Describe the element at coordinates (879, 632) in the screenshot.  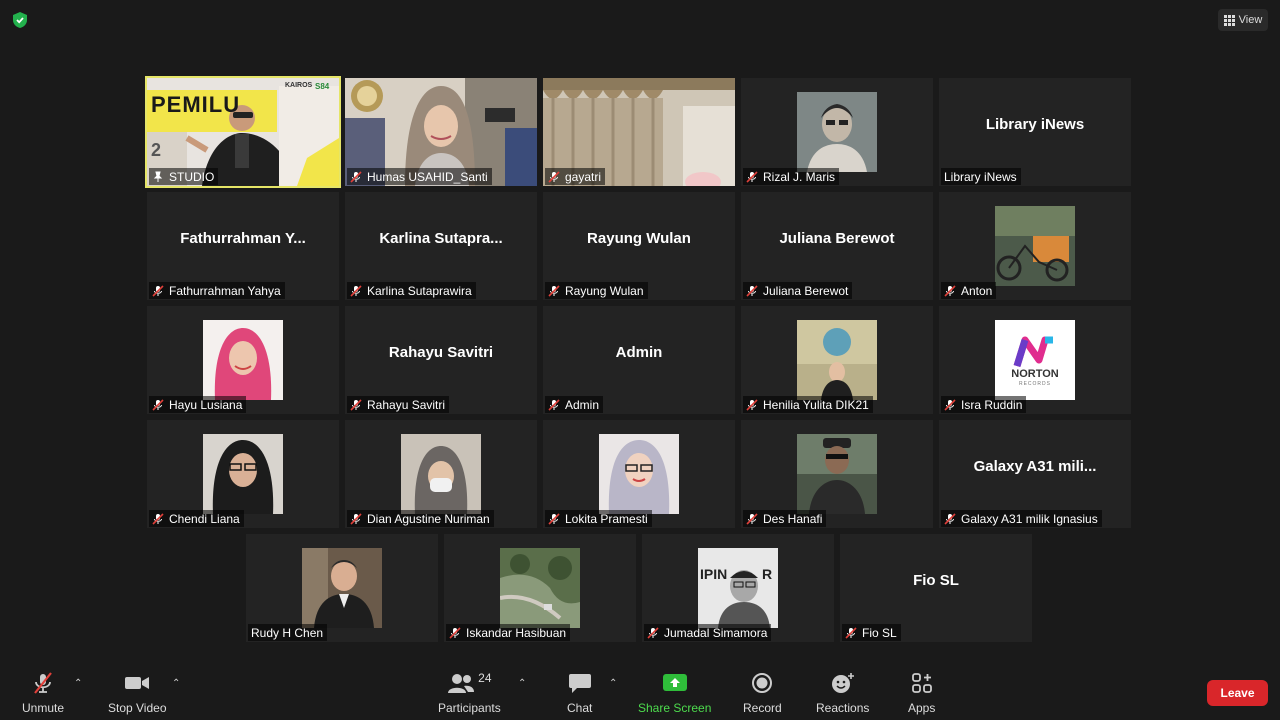
I see `participant-name: Fio SL` at that location.